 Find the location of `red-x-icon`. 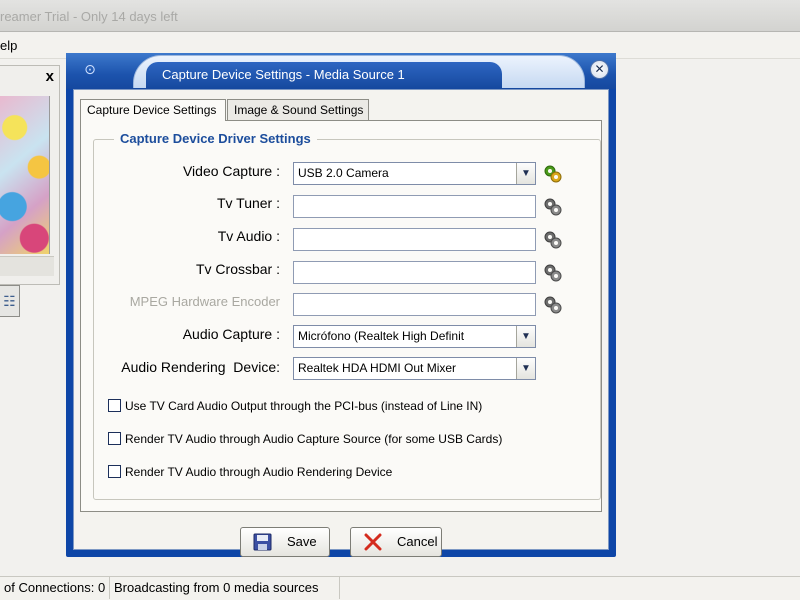

red-x-icon is located at coordinates (373, 542).